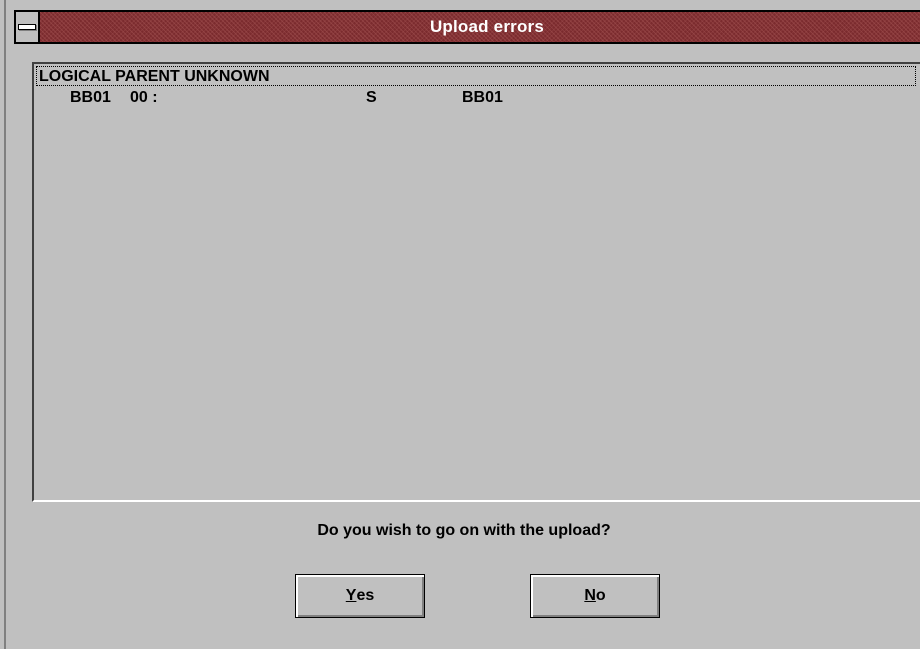 The height and width of the screenshot is (649, 920). I want to click on yes-label: es, so click(365, 595).